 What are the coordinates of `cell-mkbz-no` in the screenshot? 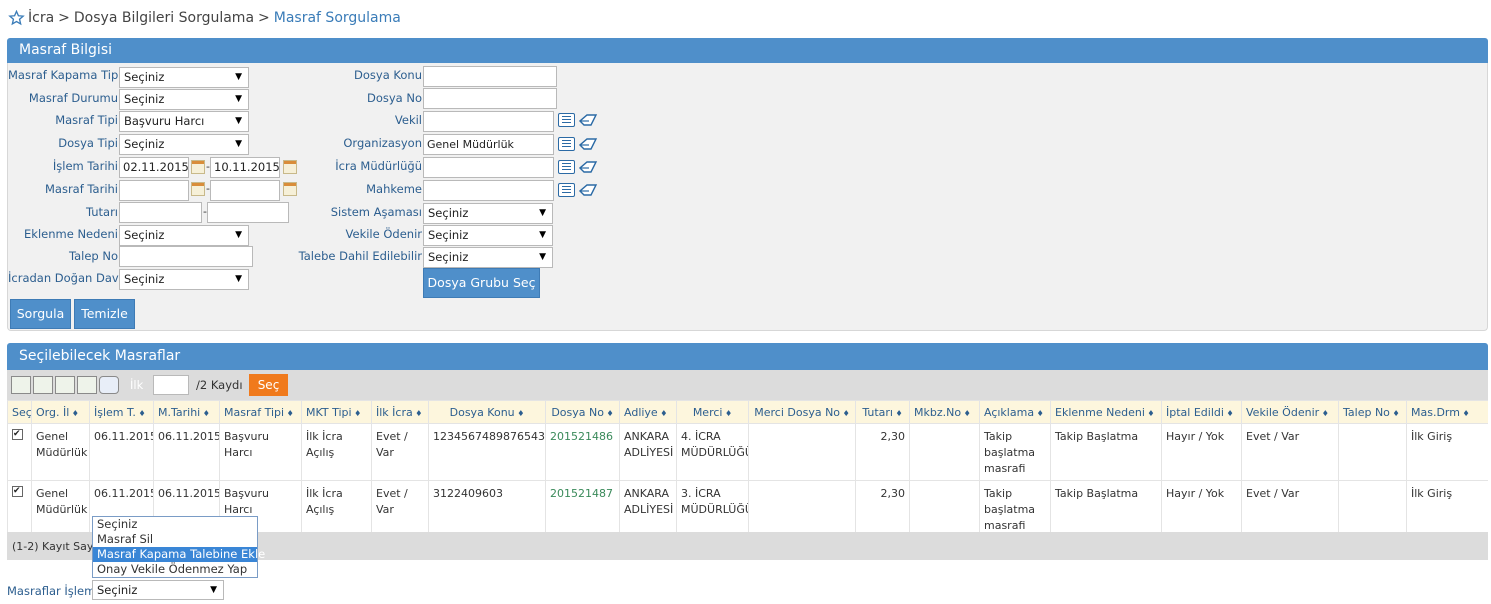 It's located at (944, 506).